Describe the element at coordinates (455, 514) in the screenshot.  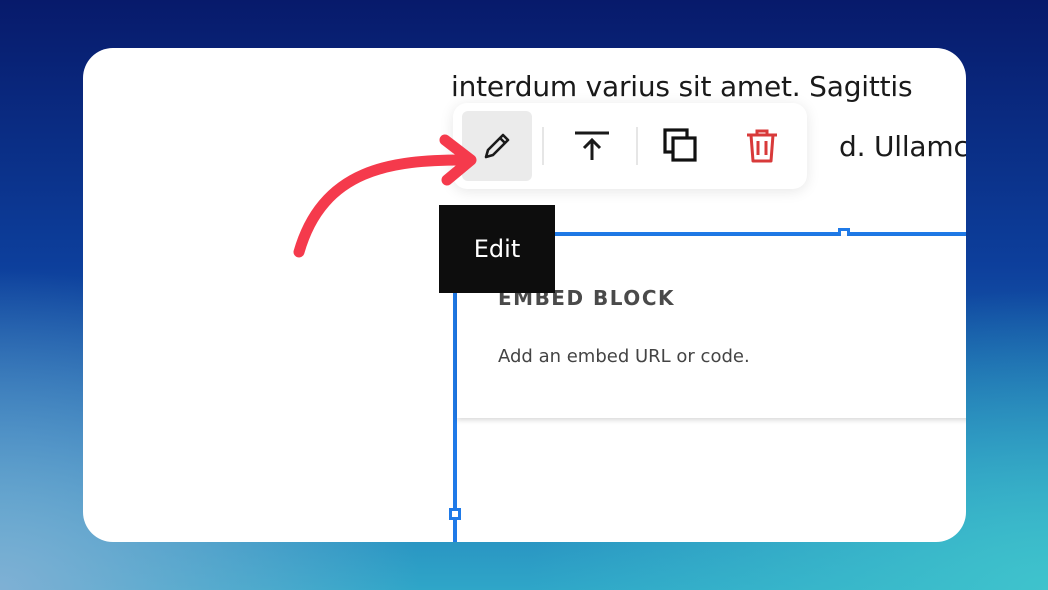
I see `resize-handle-left` at that location.